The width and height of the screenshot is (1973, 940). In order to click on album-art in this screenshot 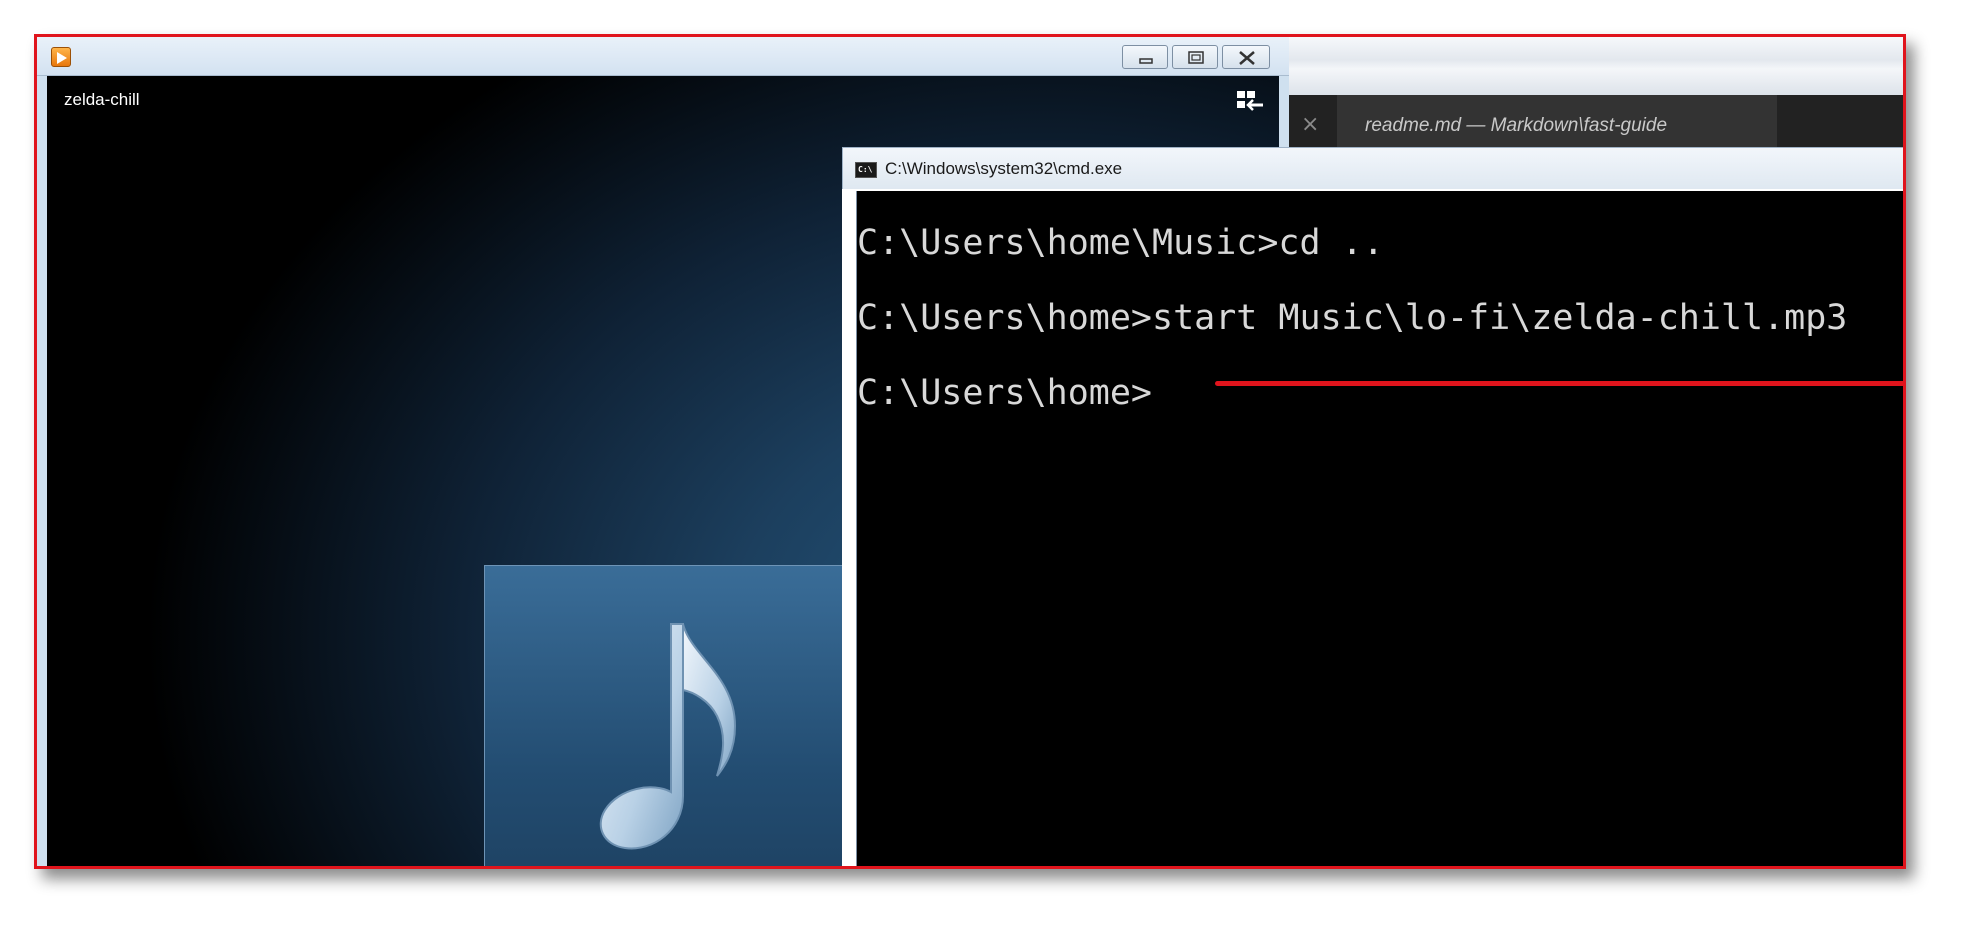, I will do `click(674, 715)`.